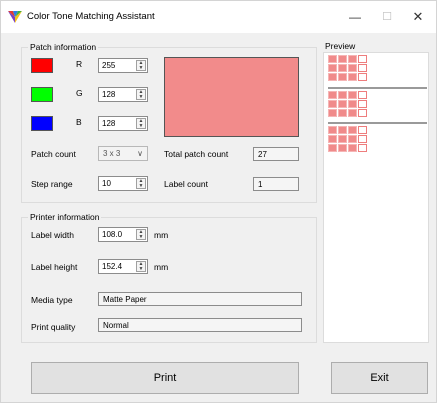 The width and height of the screenshot is (437, 403). Describe the element at coordinates (42, 65) in the screenshot. I see `red-swatch` at that location.